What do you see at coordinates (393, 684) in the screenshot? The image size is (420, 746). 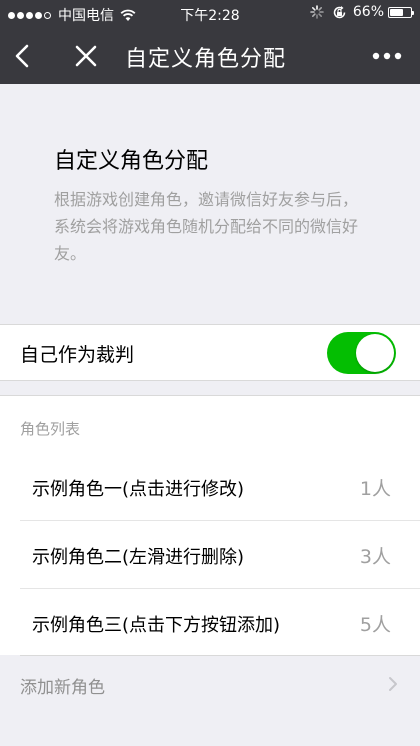 I see `chevron-right-icon` at bounding box center [393, 684].